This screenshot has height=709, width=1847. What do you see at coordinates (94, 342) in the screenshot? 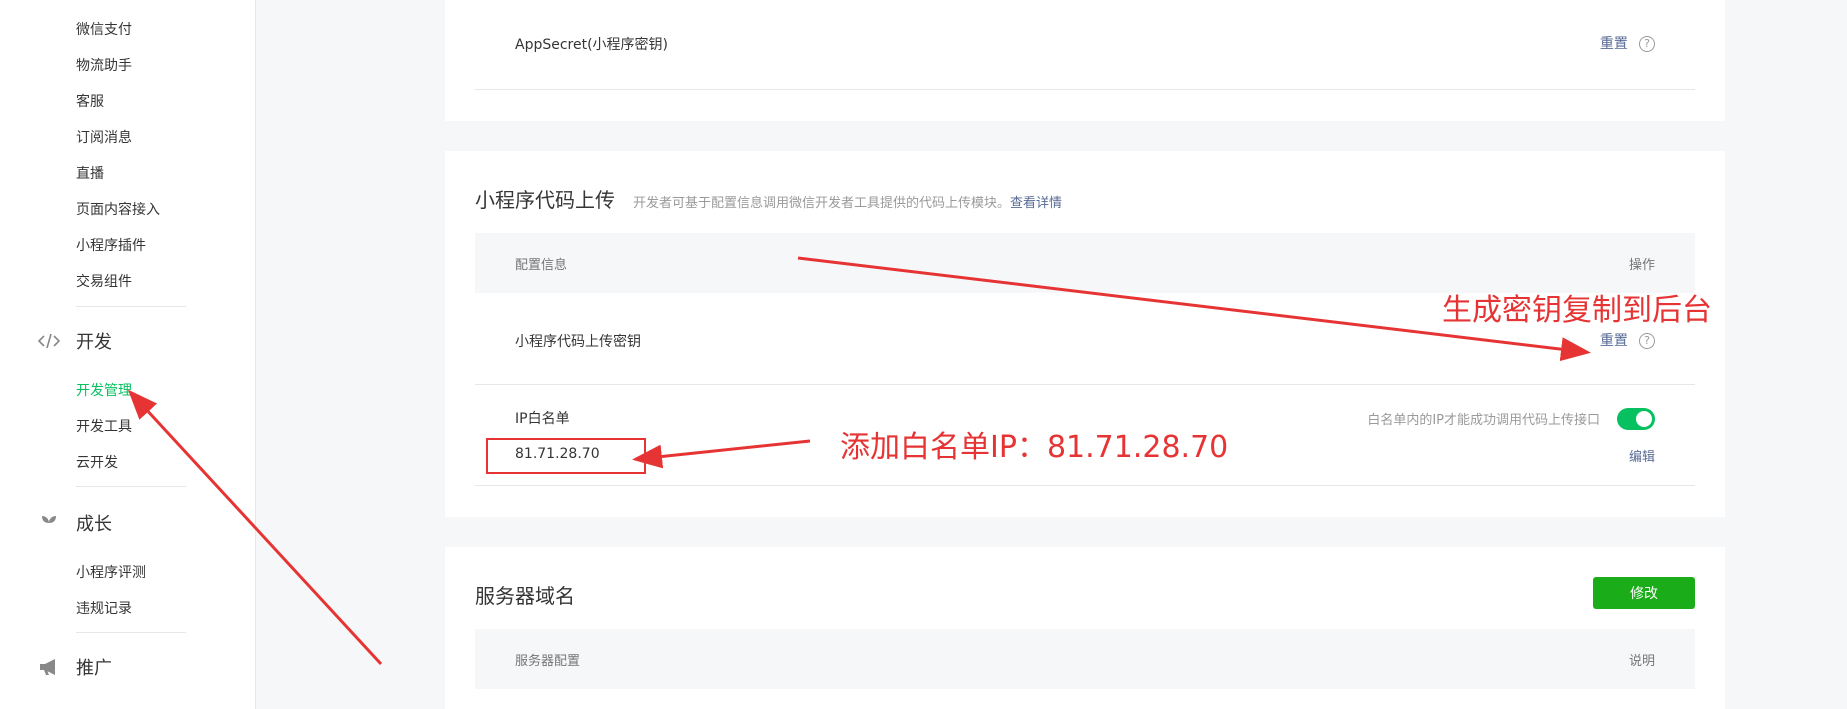
I see `sidebar-group-label: 开发` at bounding box center [94, 342].